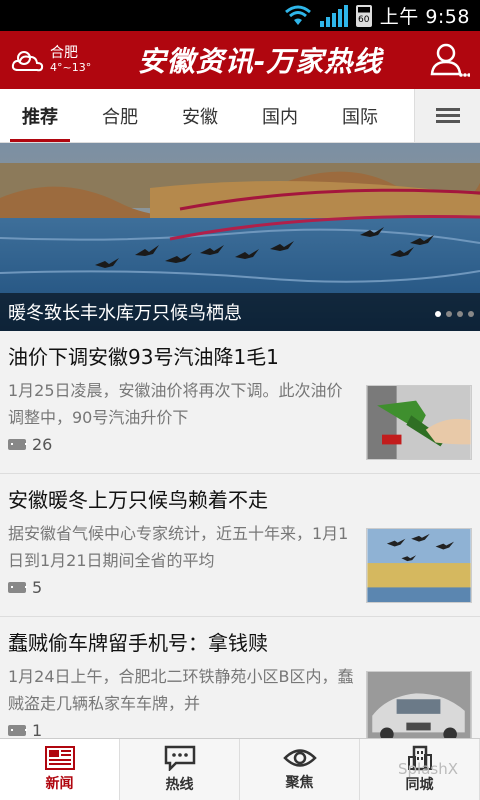 This screenshot has width=480, height=800. Describe the element at coordinates (299, 758) in the screenshot. I see `eye-icon` at that location.